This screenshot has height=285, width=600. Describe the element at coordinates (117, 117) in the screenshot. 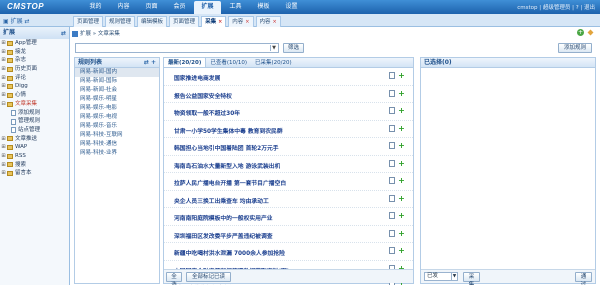

I see `rule-item: 网易-娱乐-电视` at that location.